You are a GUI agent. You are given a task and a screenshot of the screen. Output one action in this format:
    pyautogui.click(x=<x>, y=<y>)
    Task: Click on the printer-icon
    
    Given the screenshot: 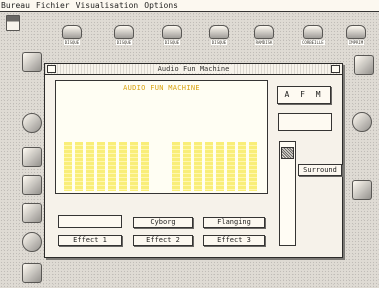 What is the action you would take?
    pyautogui.click(x=362, y=190)
    